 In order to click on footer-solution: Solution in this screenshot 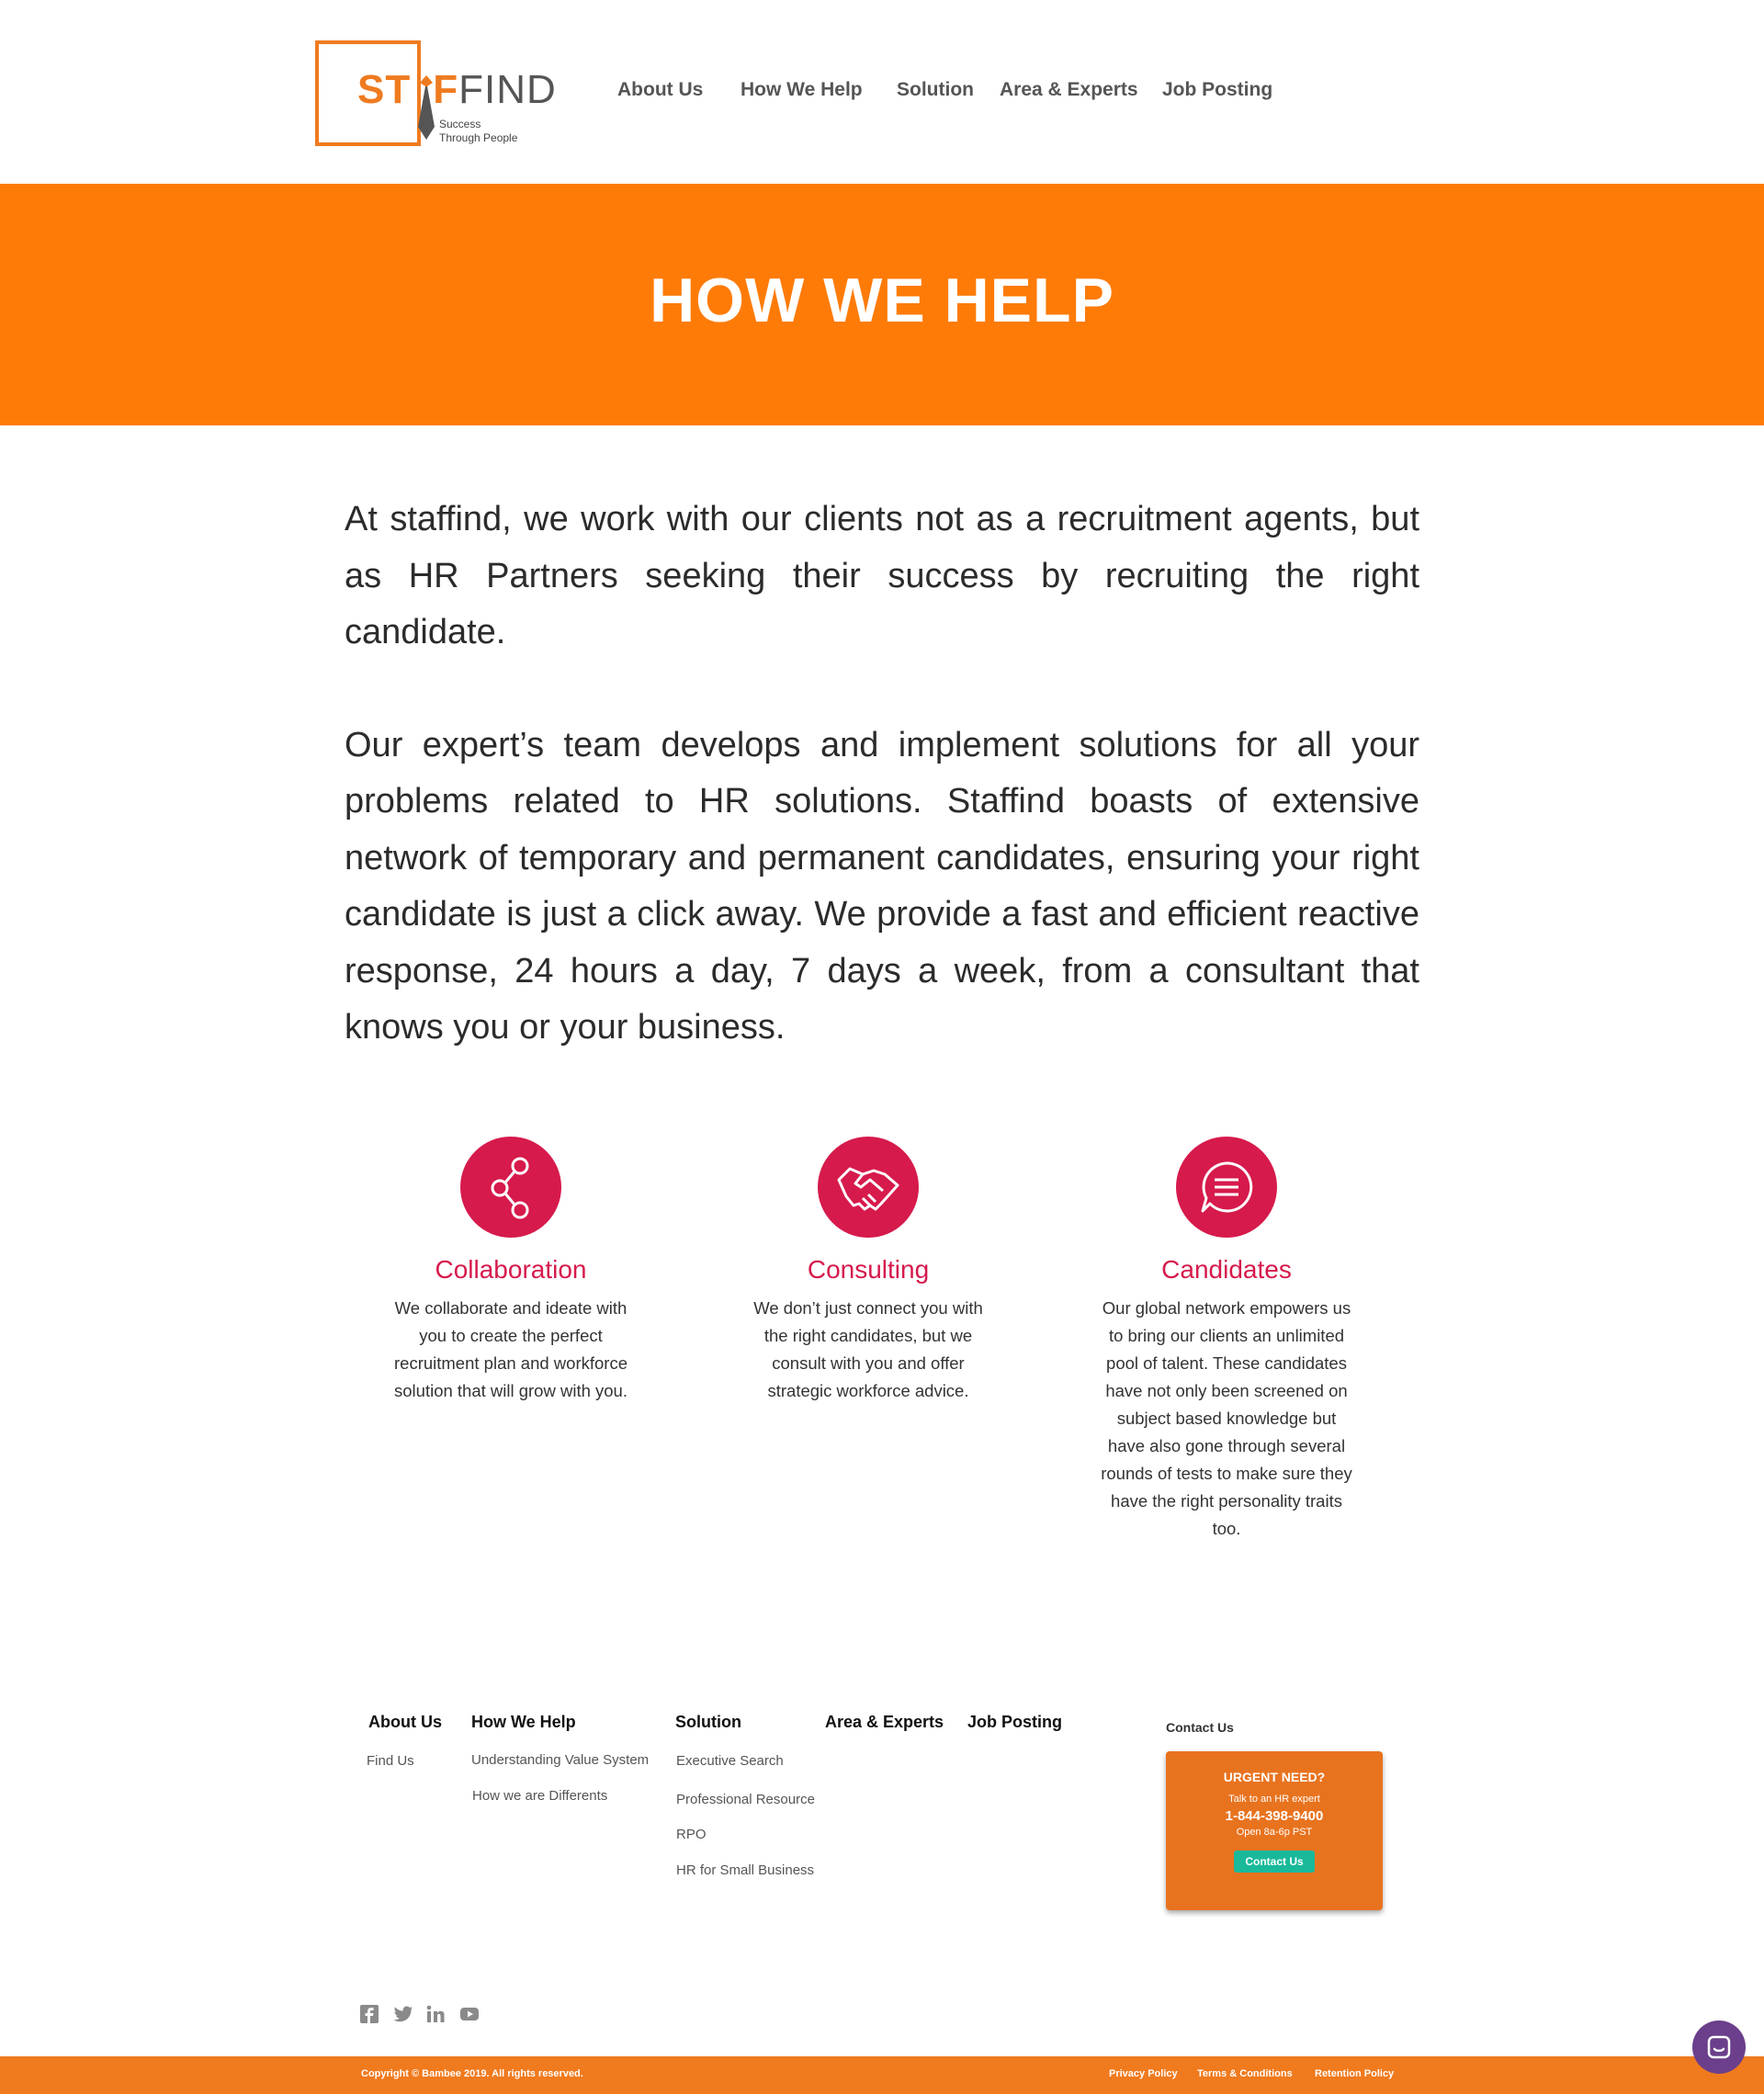, I will do `click(708, 1723)`.